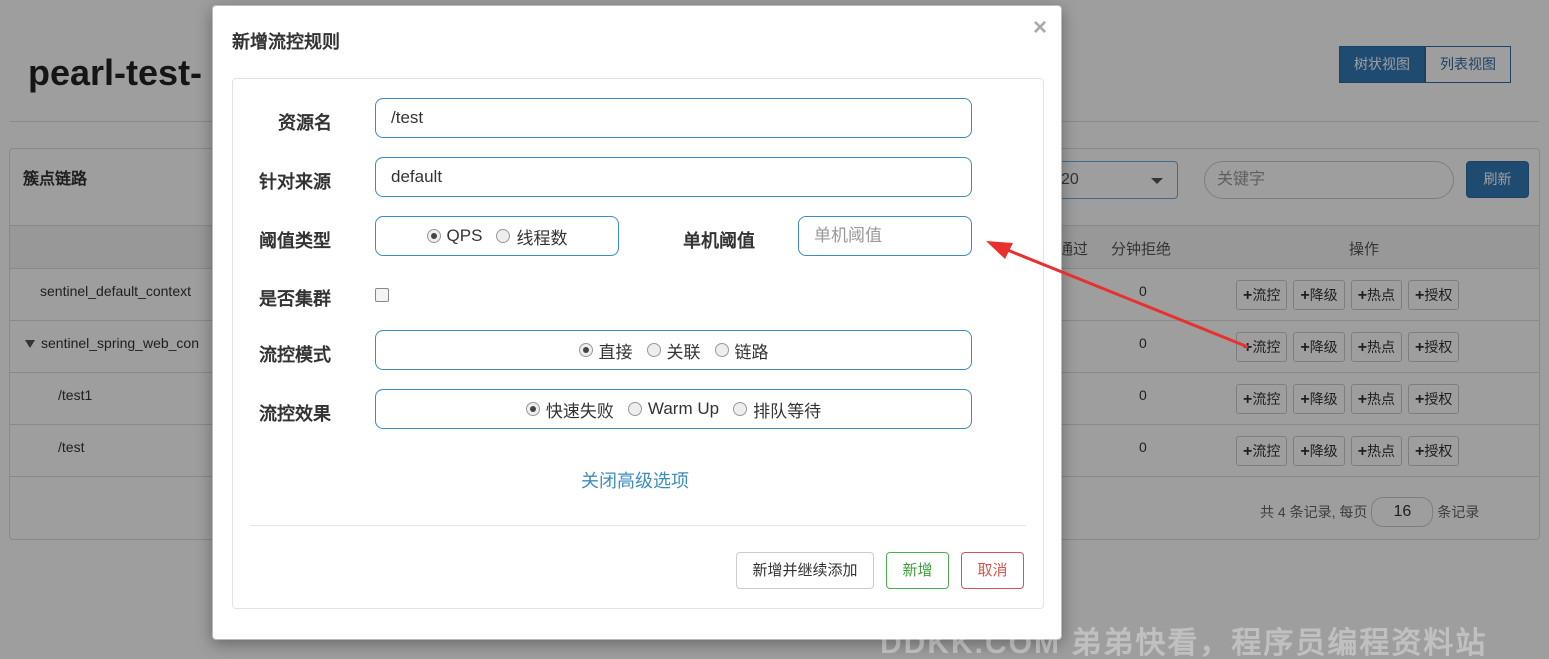 The height and width of the screenshot is (659, 1549). Describe the element at coordinates (605, 350) in the screenshot. I see `direct-radio: 直接` at that location.